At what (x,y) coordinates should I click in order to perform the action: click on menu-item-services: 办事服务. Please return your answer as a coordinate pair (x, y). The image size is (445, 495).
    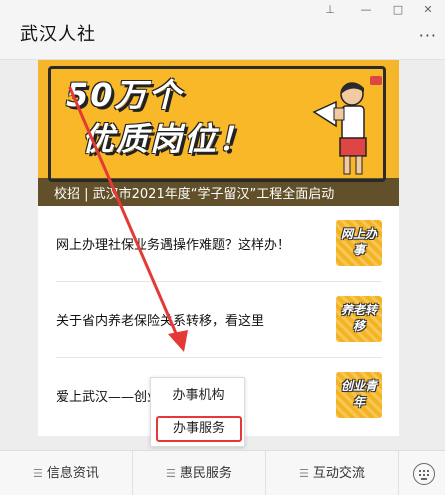
    Looking at the image, I should click on (199, 429).